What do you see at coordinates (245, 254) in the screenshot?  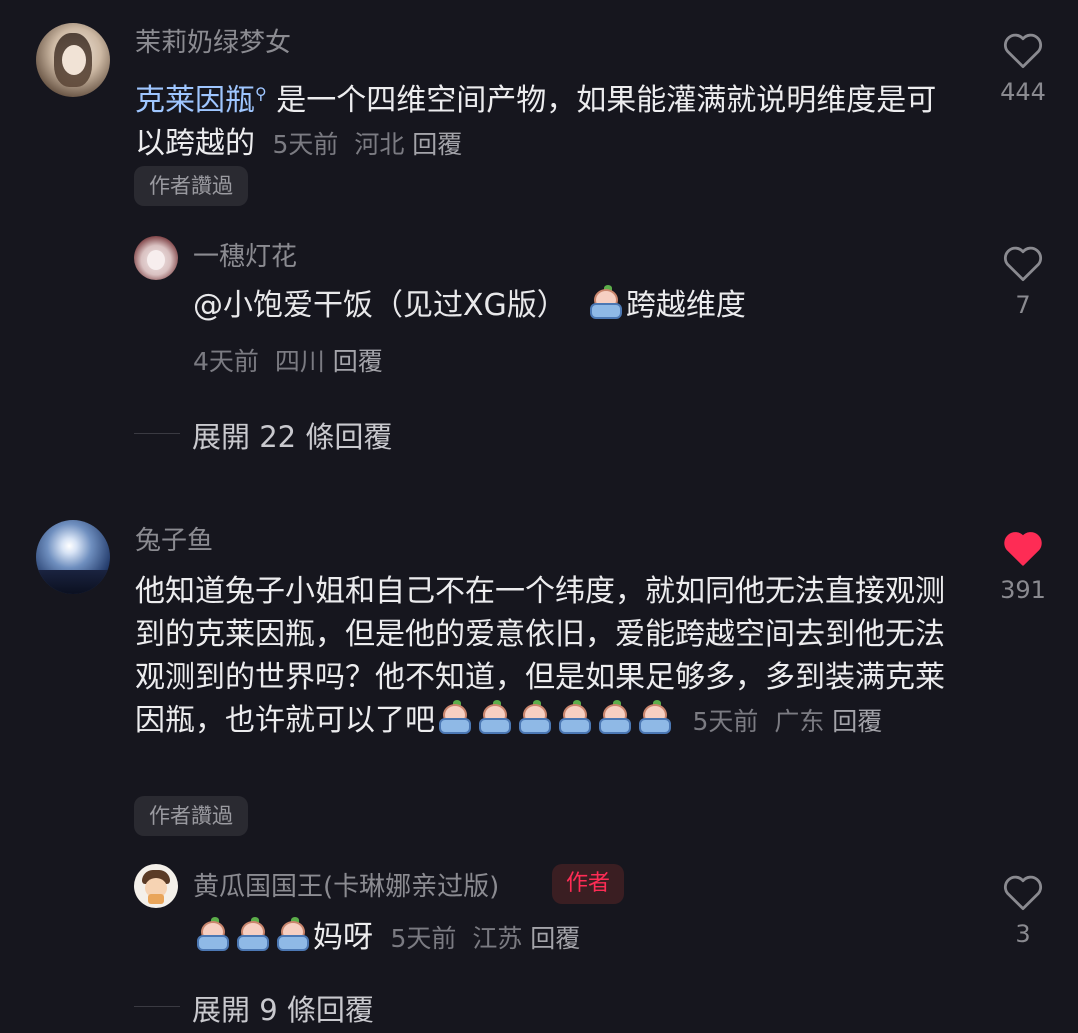 I see `username: 一穗灯花` at bounding box center [245, 254].